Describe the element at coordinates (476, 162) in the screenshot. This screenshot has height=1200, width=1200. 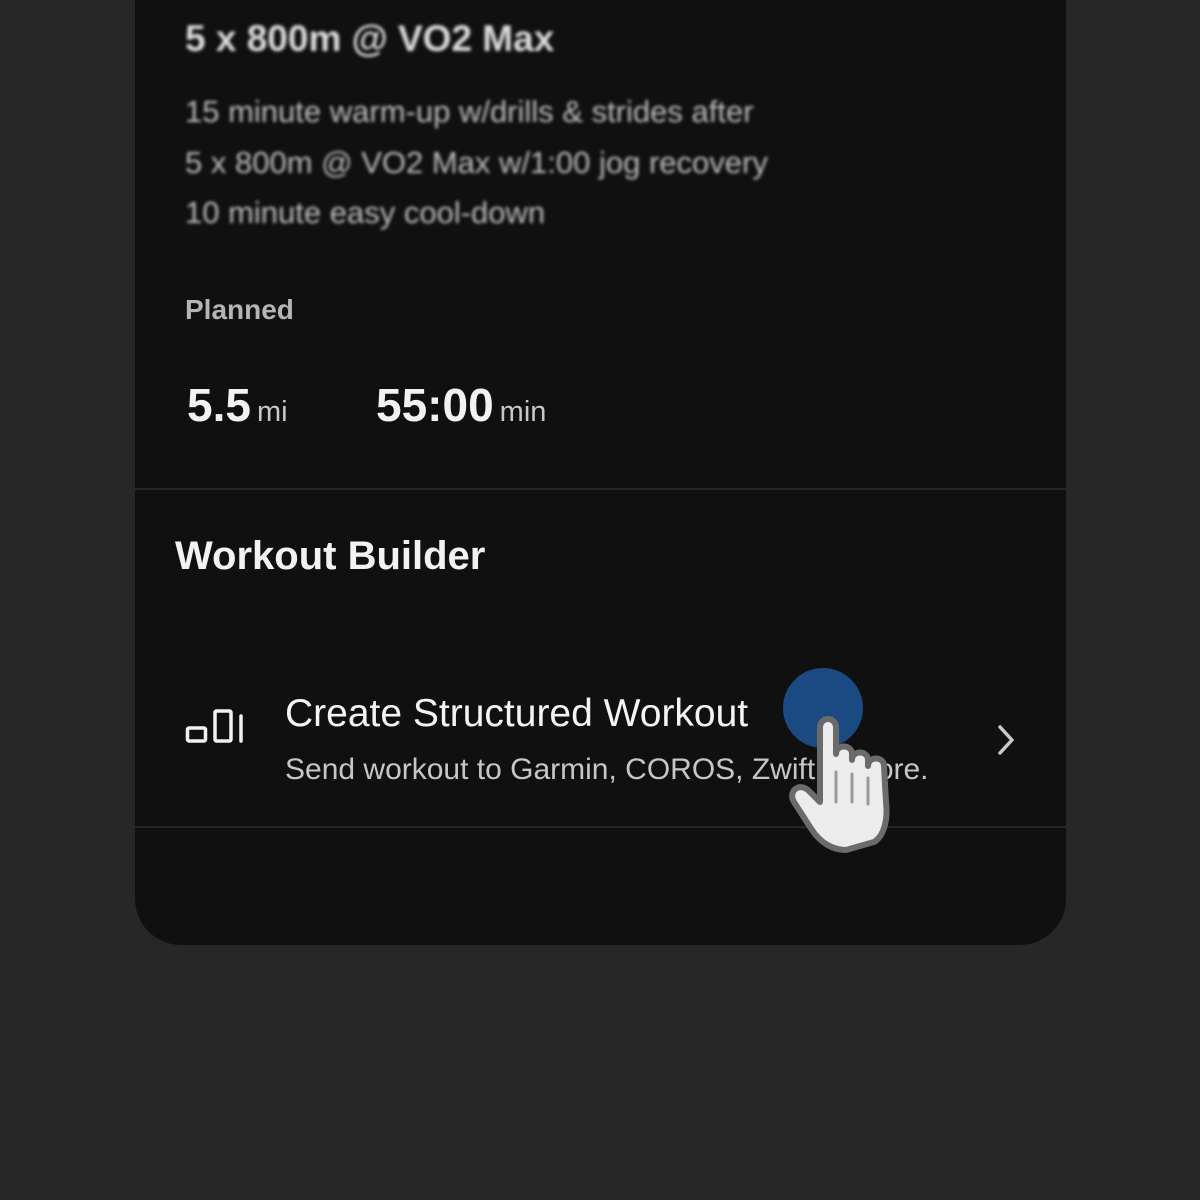
I see `workout-description-line: 5 x 800m @ VO2 Max w/1:00 jog recovery` at that location.